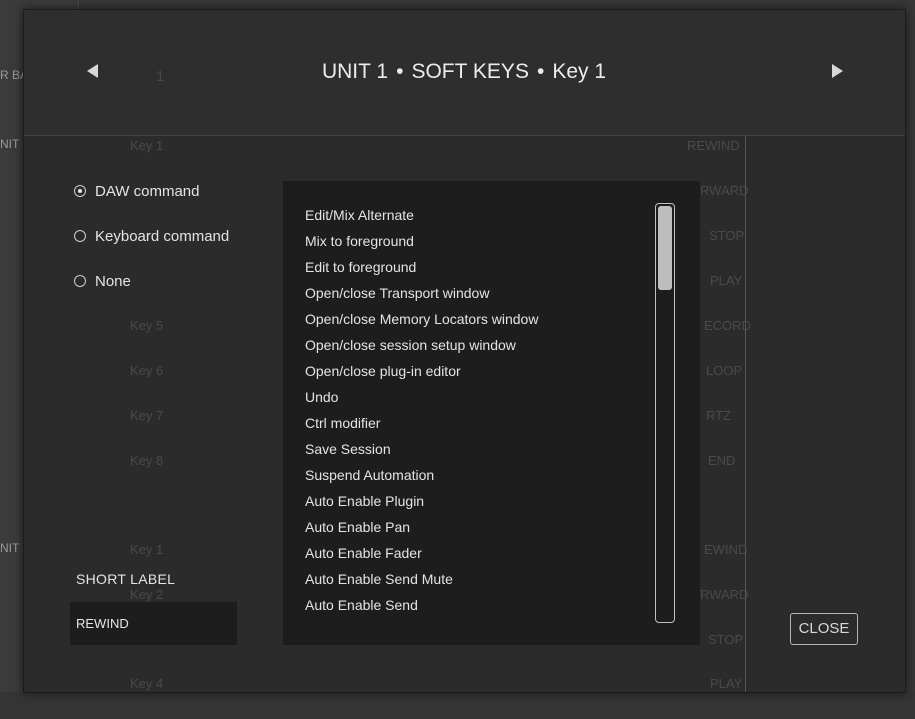  I want to click on command-item: Edit to foreground, so click(360, 267).